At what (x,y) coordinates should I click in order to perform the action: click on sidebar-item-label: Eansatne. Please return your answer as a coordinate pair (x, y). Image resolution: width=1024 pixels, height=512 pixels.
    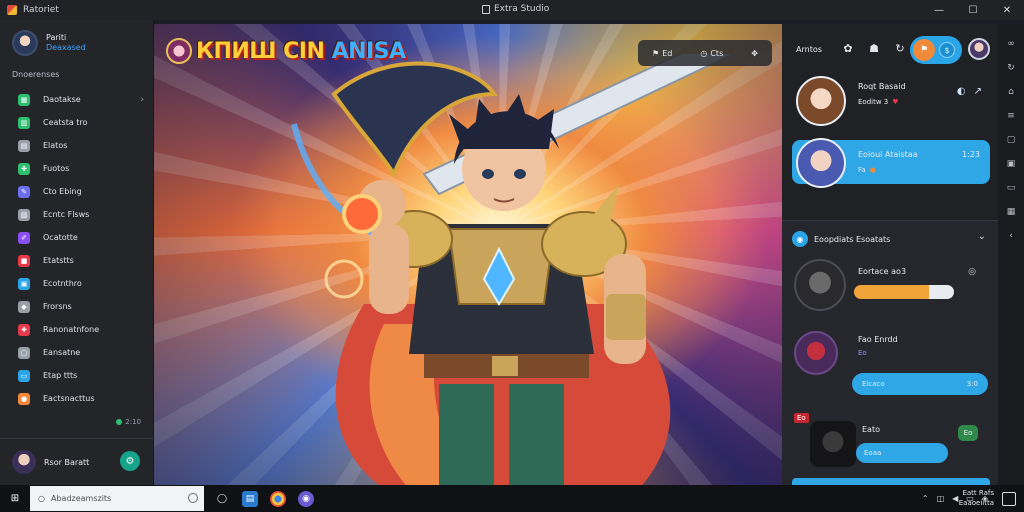
    Looking at the image, I should click on (62, 352).